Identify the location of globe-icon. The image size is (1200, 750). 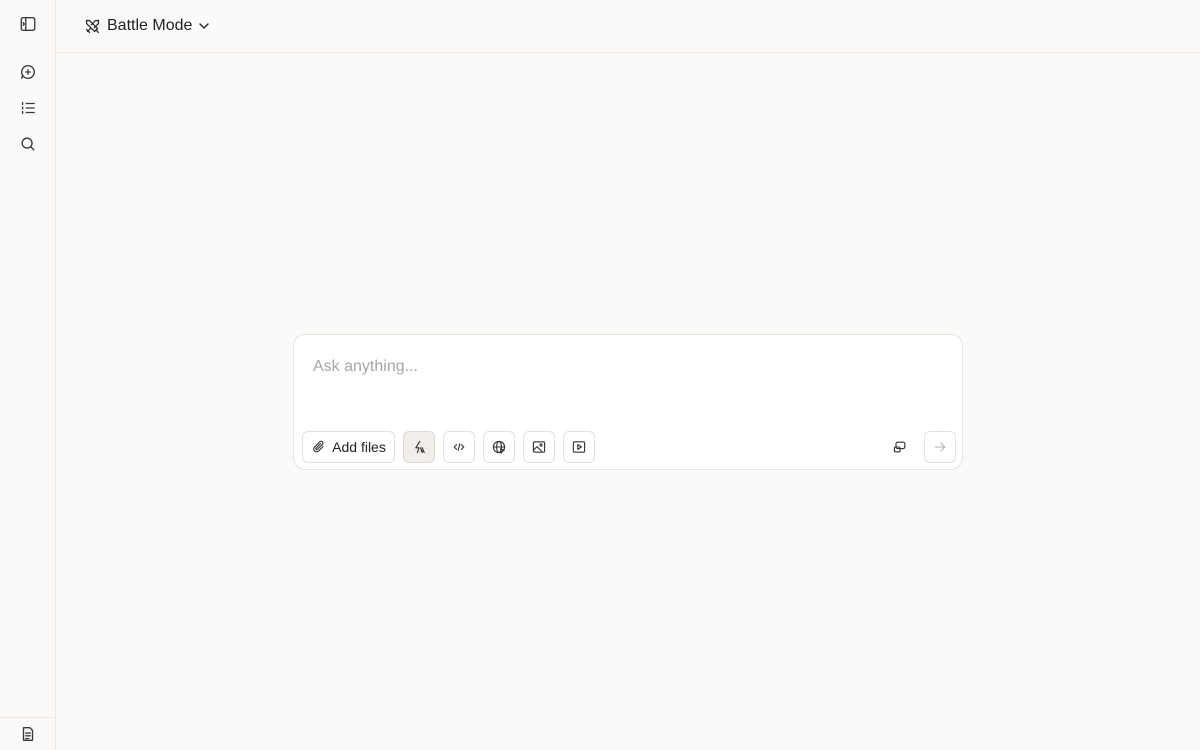
(499, 447).